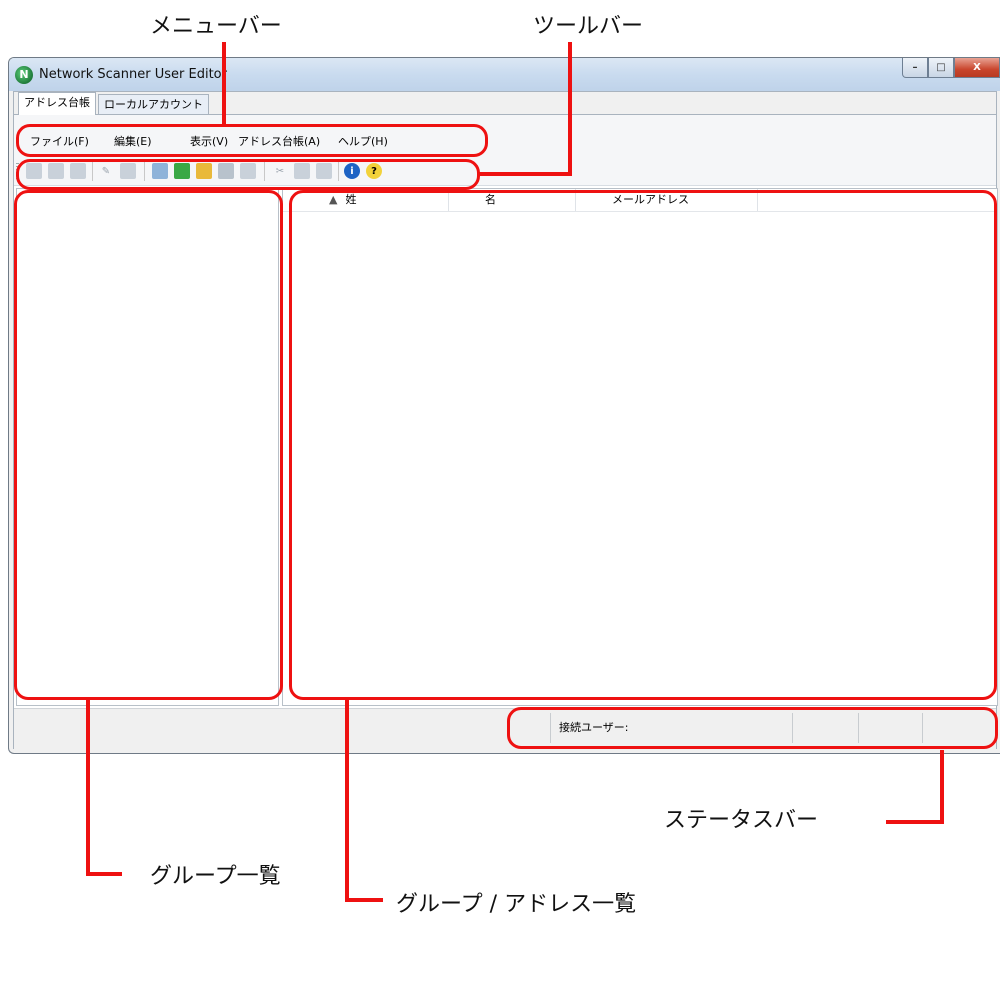 Image resolution: width=1000 pixels, height=985 pixels. I want to click on window-controls: – □ X, so click(951, 68).